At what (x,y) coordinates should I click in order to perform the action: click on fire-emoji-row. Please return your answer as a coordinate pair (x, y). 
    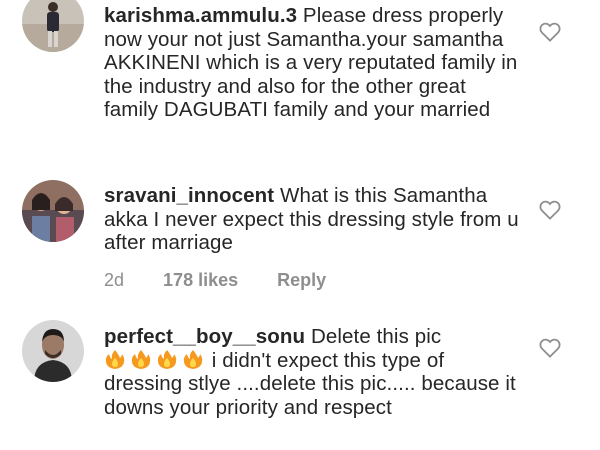
    Looking at the image, I should click on (158, 360).